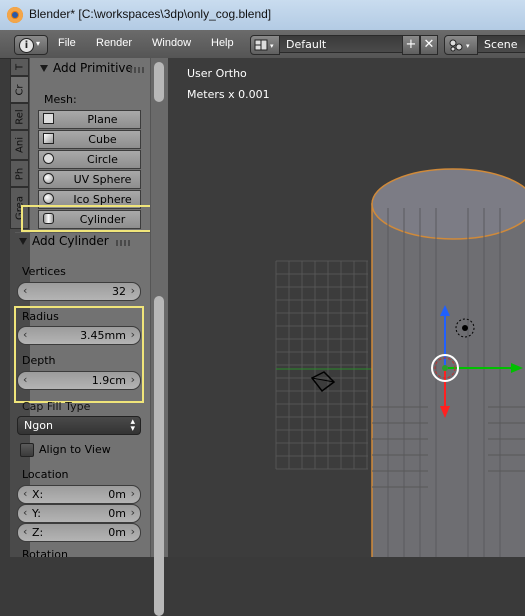 The image size is (525, 616). I want to click on add-cube-button: Cube, so click(89, 139).